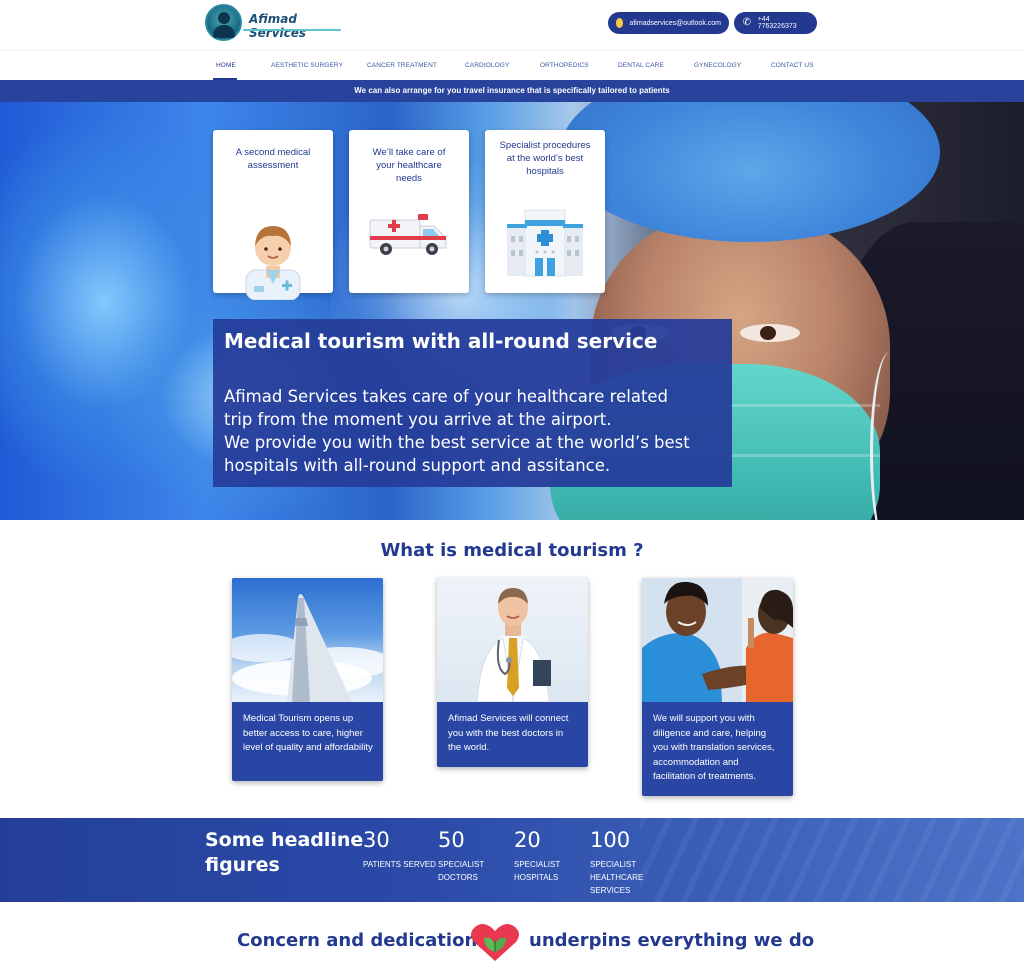 This screenshot has width=1024, height=961. I want to click on phone-icon: ✆, so click(747, 22).